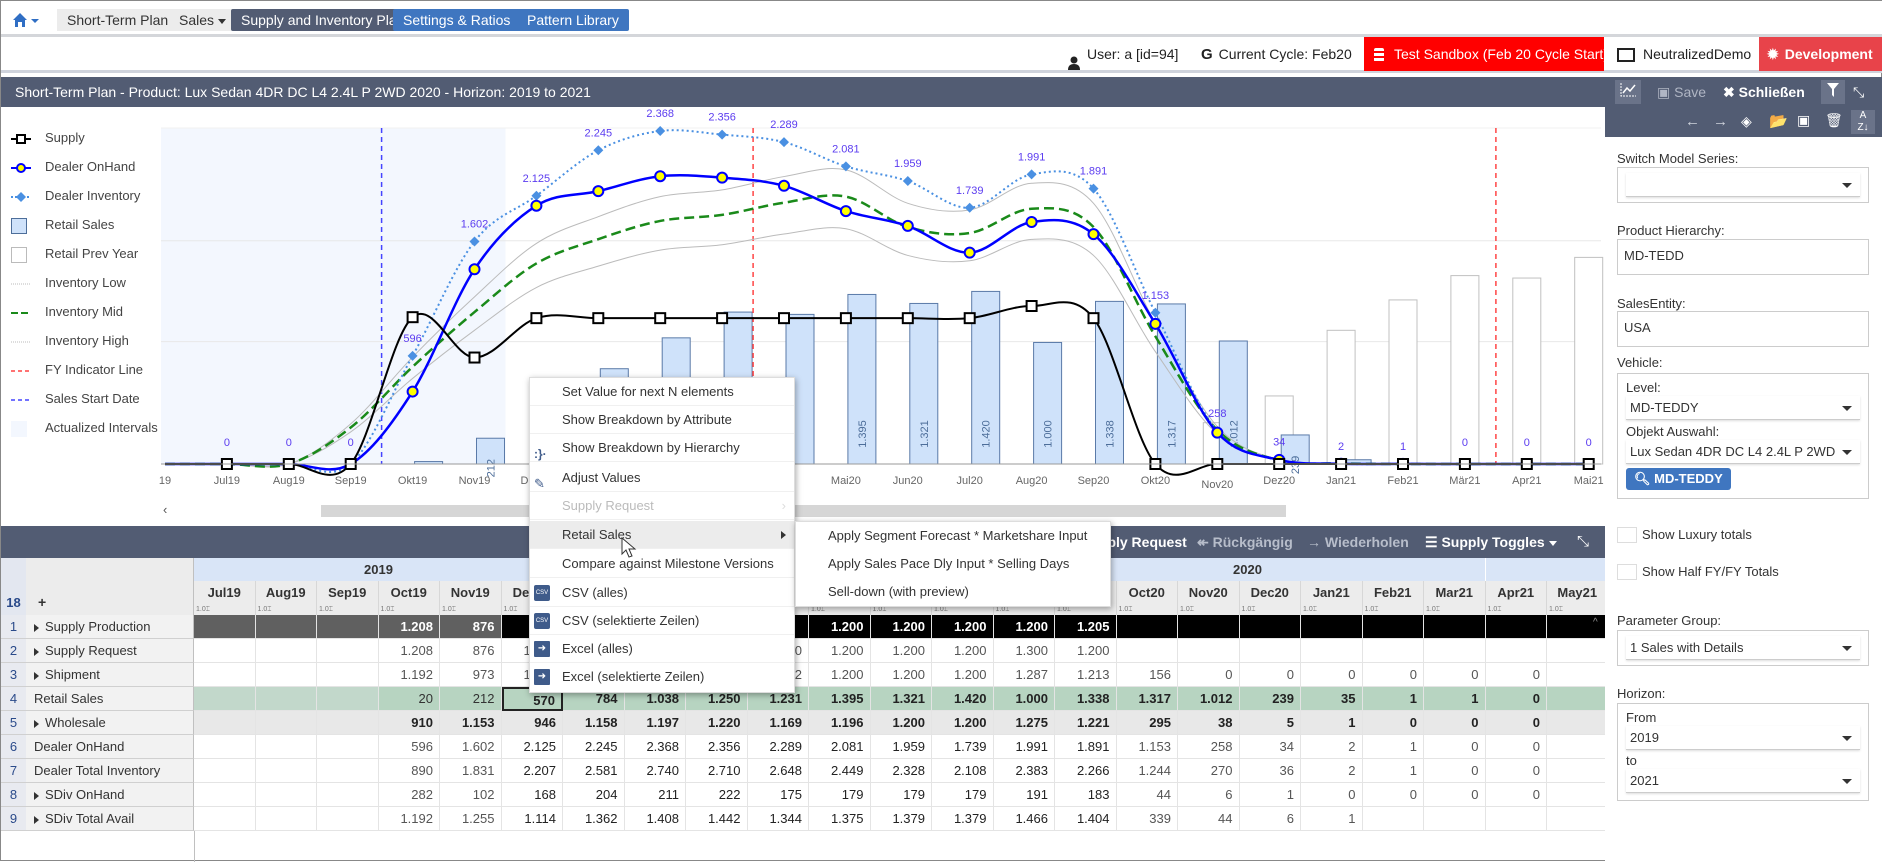 This screenshot has width=1882, height=862. I want to click on grid-cell: 1.221, so click(1086, 723).